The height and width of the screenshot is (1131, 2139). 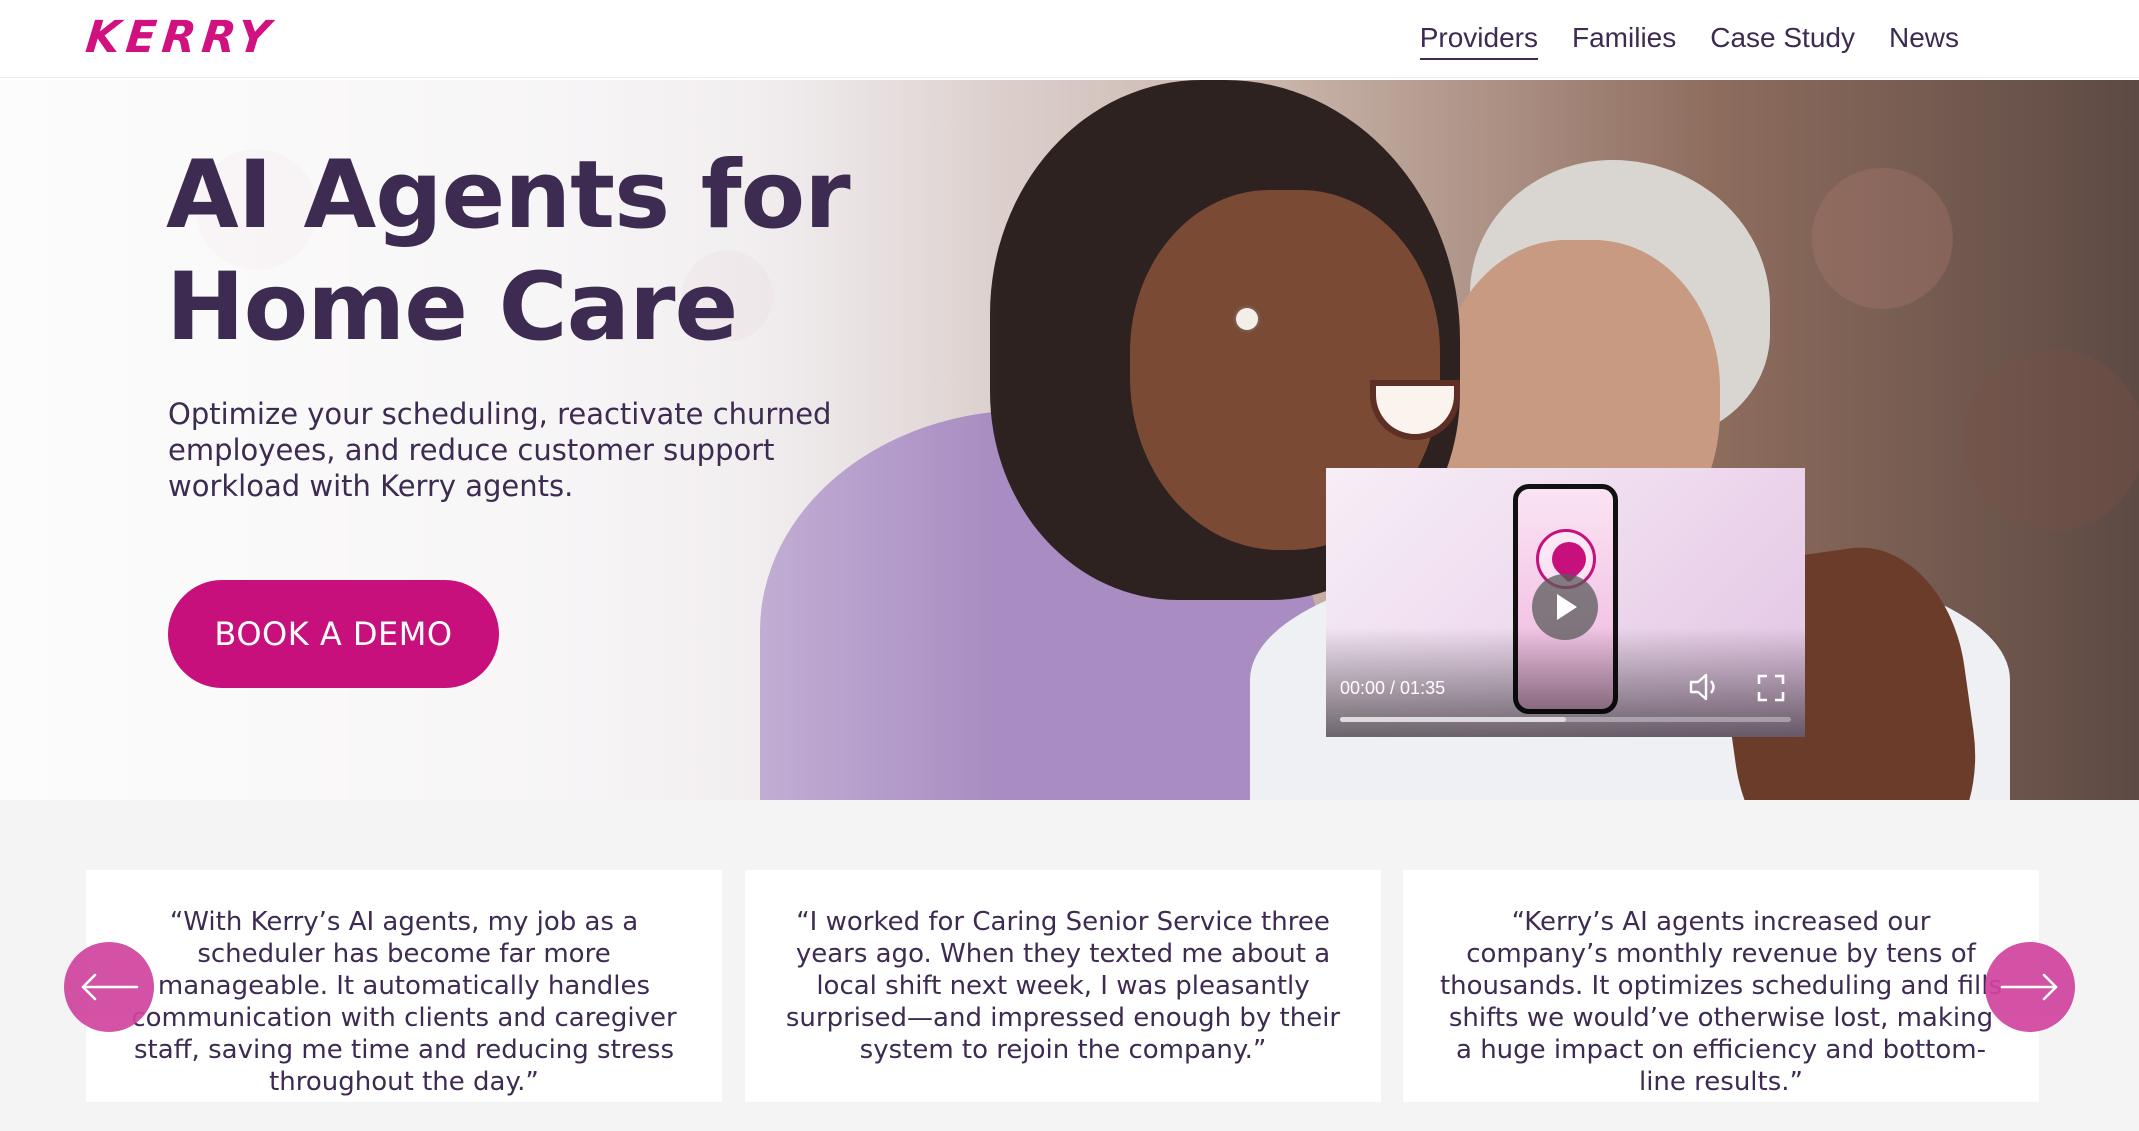 What do you see at coordinates (180, 37) in the screenshot?
I see `kerry-logo: KERRY` at bounding box center [180, 37].